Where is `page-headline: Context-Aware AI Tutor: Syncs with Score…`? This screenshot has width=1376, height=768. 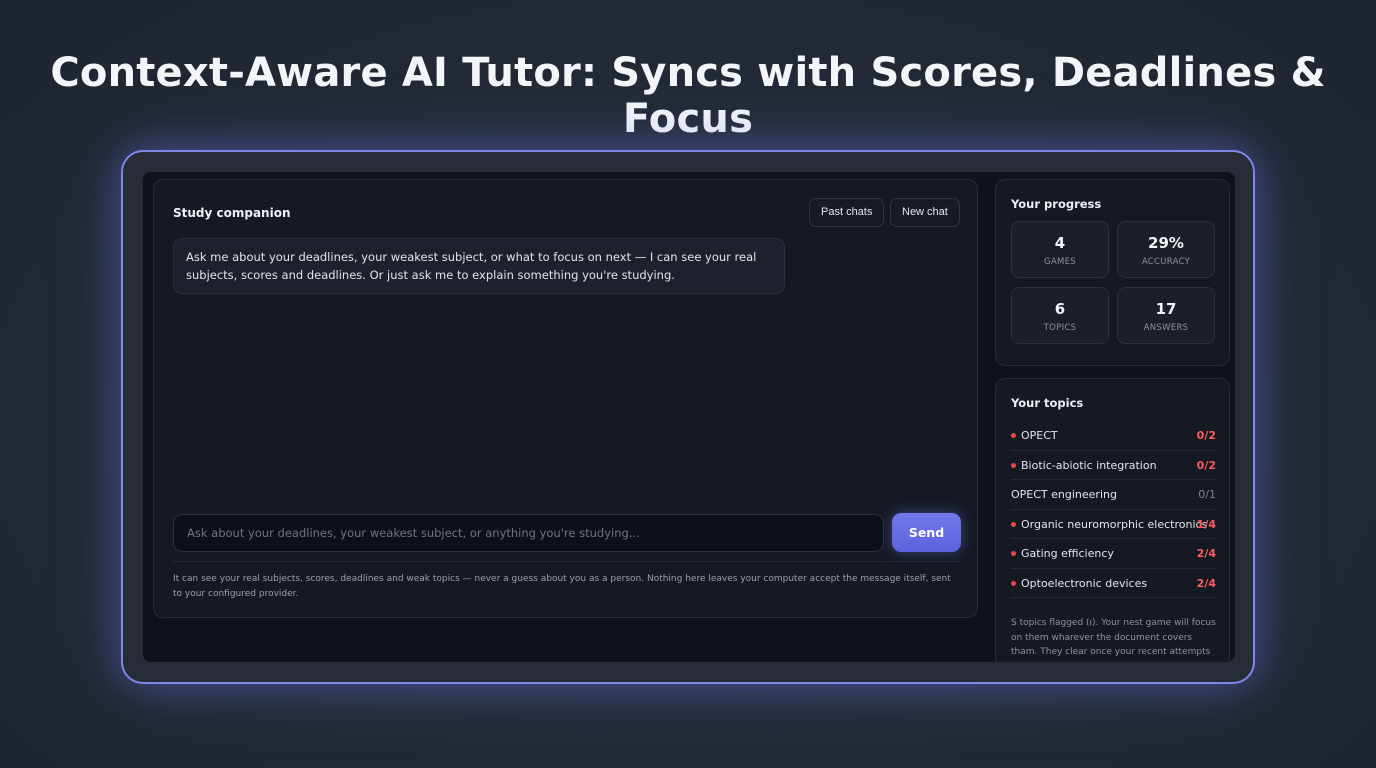 page-headline: Context-Aware AI Tutor: Syncs with Score… is located at coordinates (688, 96).